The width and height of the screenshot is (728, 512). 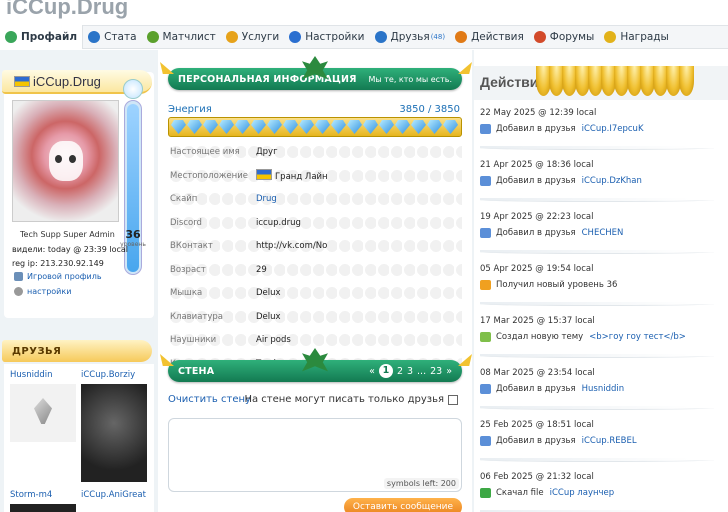 I want to click on activity-line: Добавил в друзья iCCup.DzKhan, so click(x=600, y=181).